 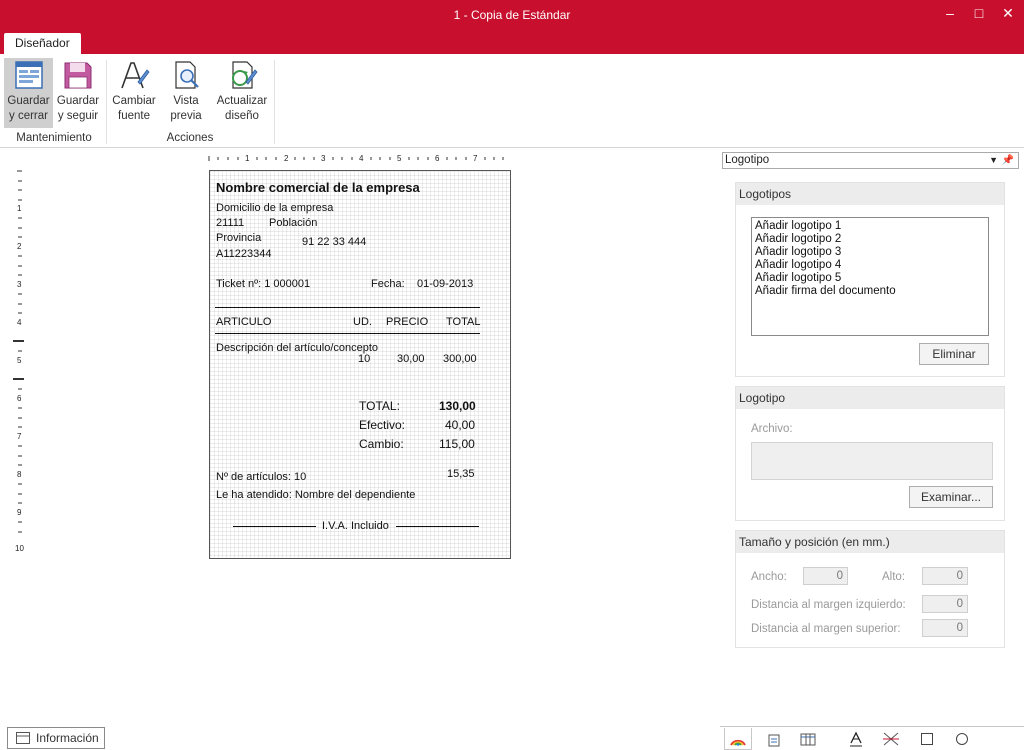 I want to click on attended-by: Le ha atendido: Nombre del dependiente, so click(x=315, y=495).